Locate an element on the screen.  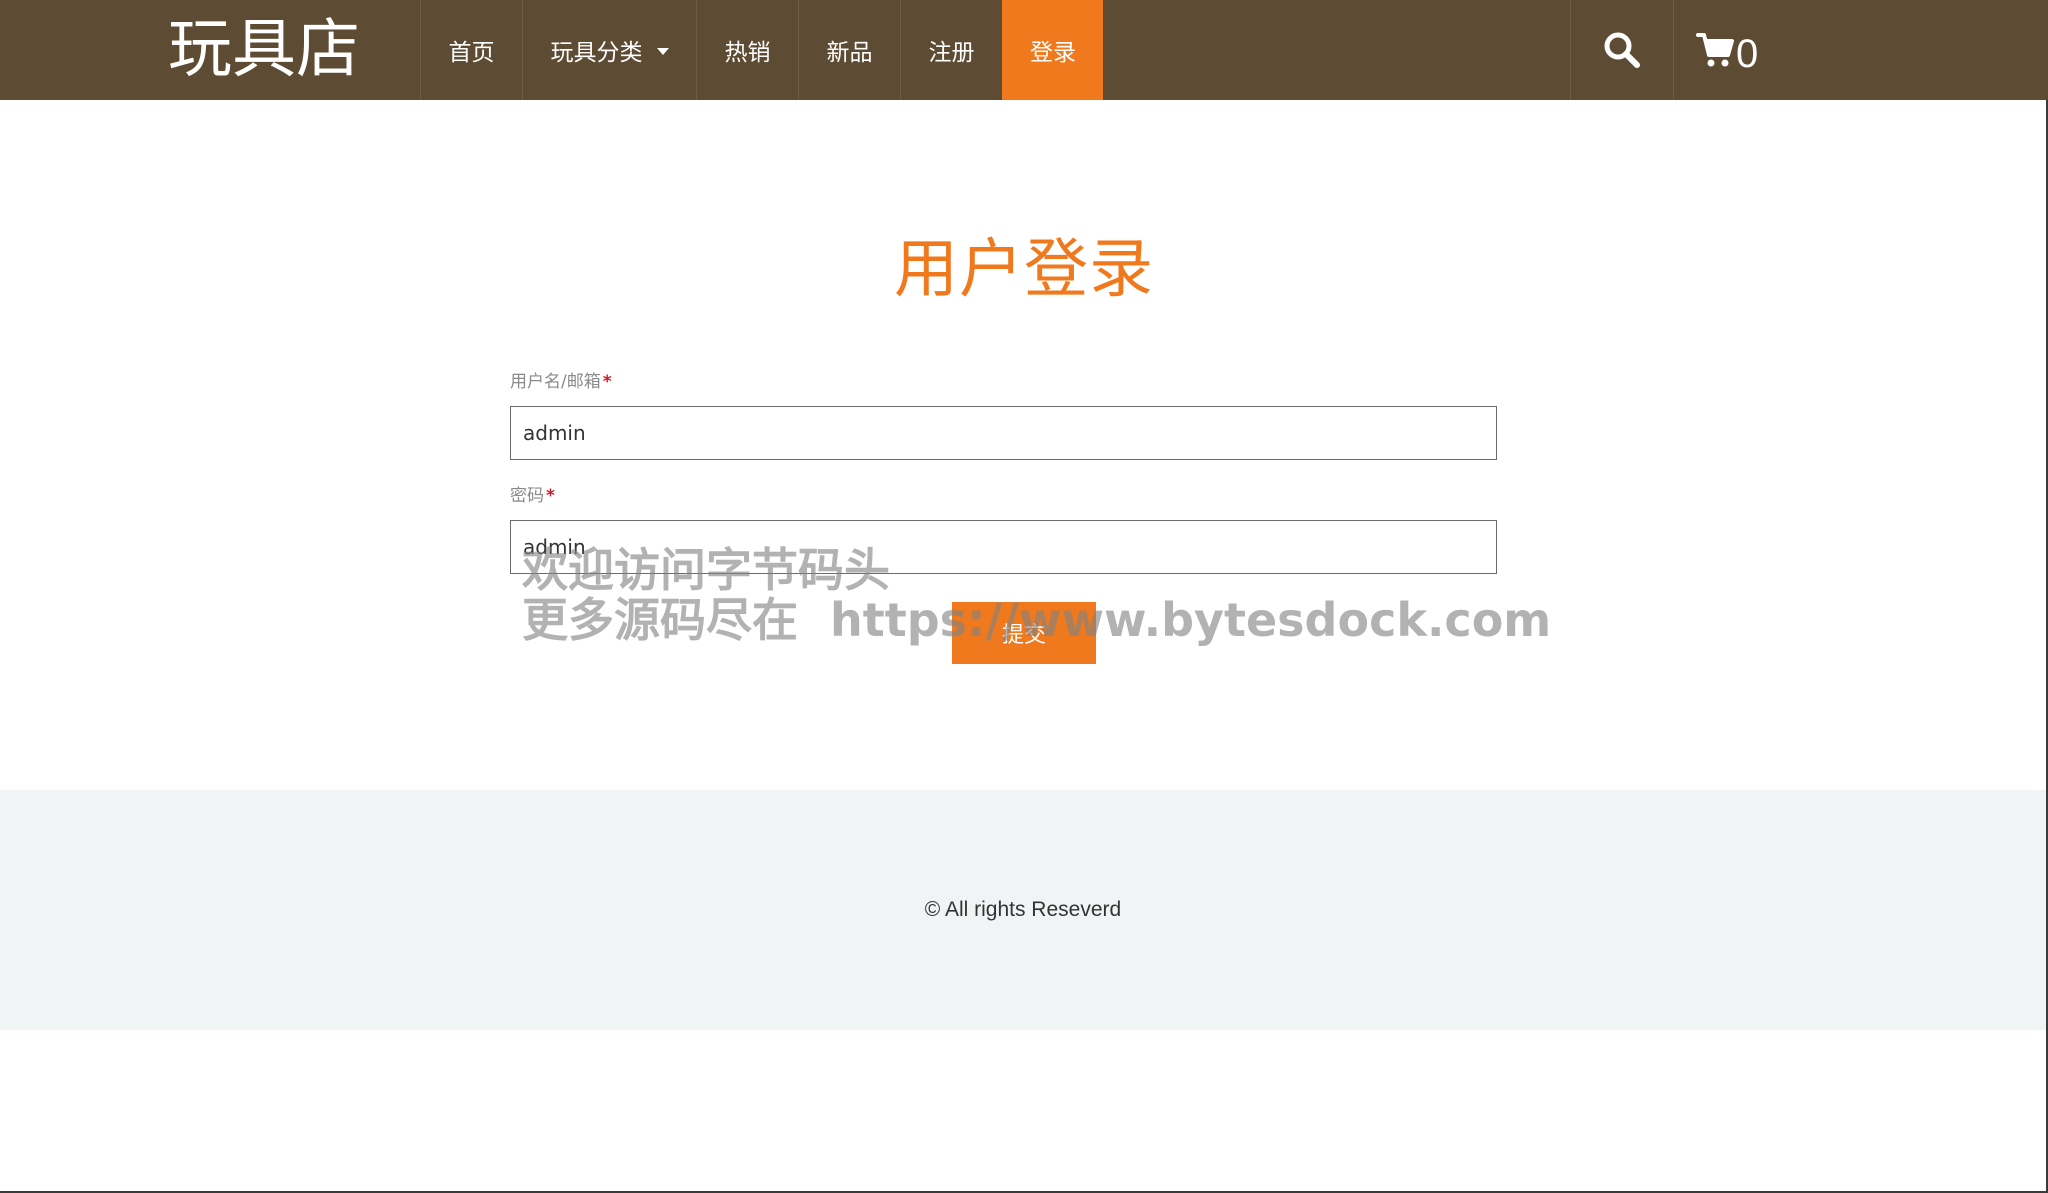
nav-item-hot: 热销 is located at coordinates (747, 50).